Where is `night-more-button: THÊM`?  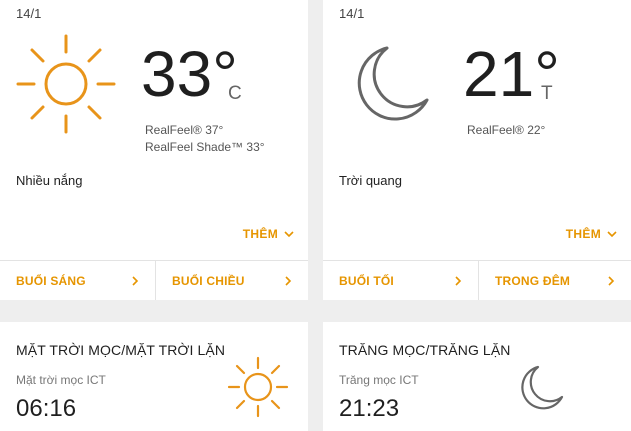 night-more-button: THÊM is located at coordinates (591, 234).